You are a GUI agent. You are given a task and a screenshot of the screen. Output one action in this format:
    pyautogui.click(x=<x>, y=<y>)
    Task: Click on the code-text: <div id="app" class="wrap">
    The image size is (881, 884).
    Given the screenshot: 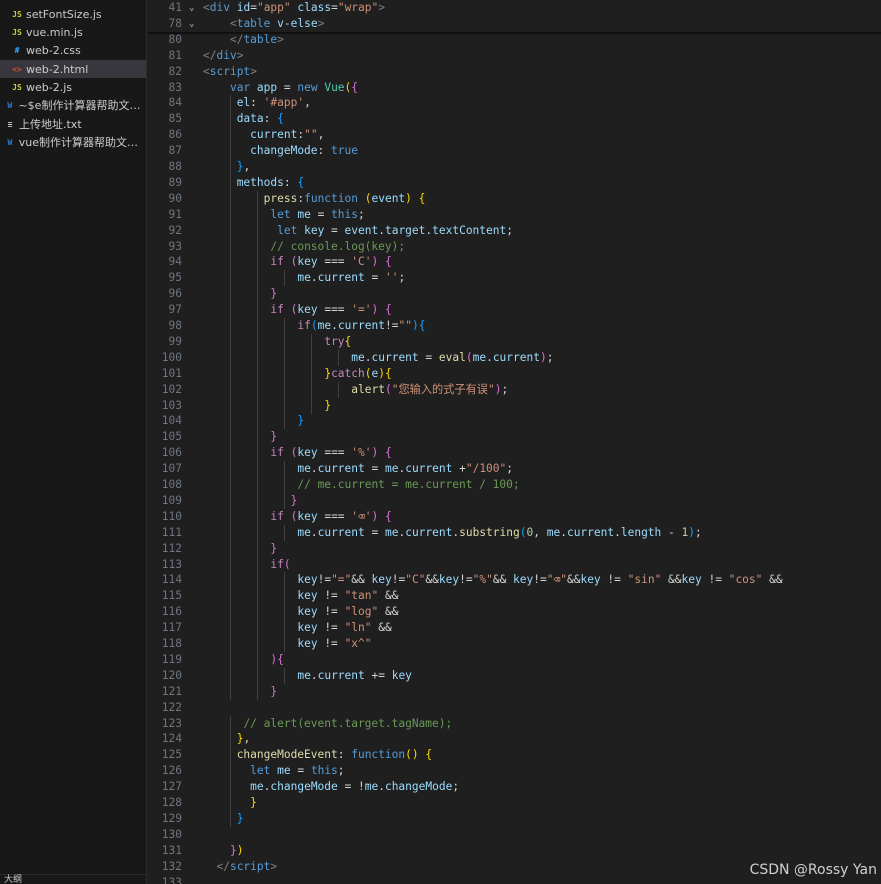 What is the action you would take?
    pyautogui.click(x=294, y=7)
    